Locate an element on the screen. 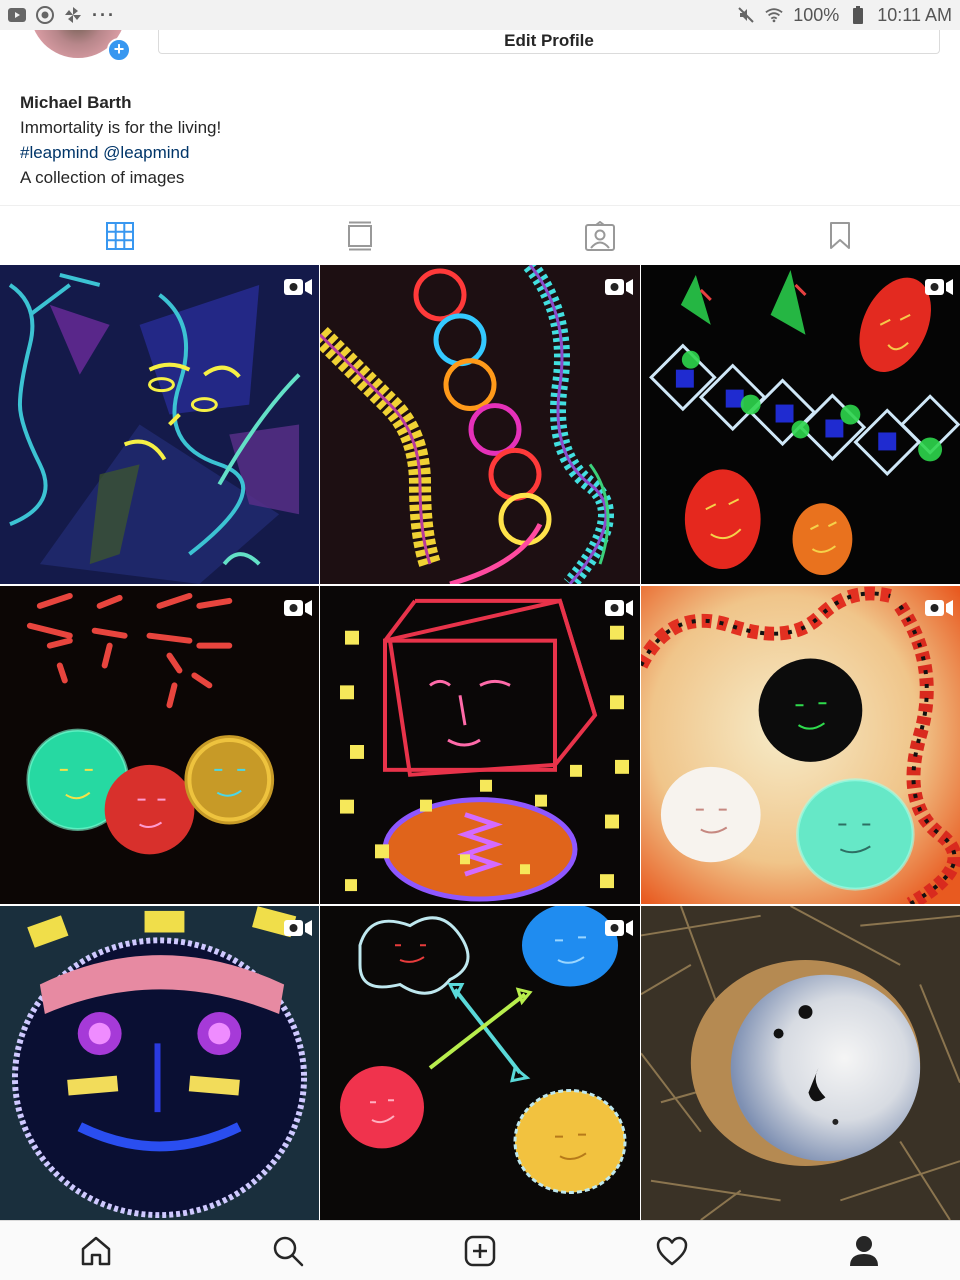 The width and height of the screenshot is (960, 1280). wifi-icon is located at coordinates (774, 15).